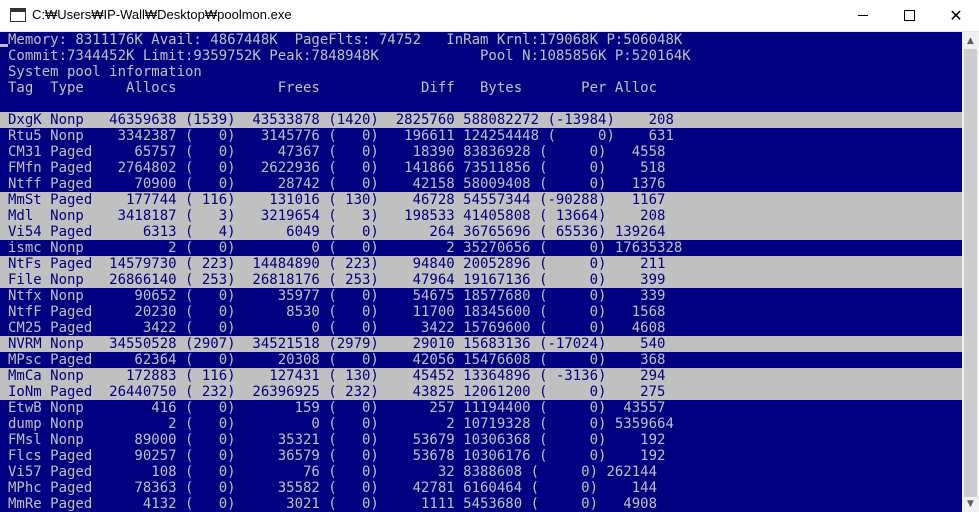 The width and height of the screenshot is (979, 512). What do you see at coordinates (970, 503) in the screenshot?
I see `scroll-down-arrow-icon: ▼` at bounding box center [970, 503].